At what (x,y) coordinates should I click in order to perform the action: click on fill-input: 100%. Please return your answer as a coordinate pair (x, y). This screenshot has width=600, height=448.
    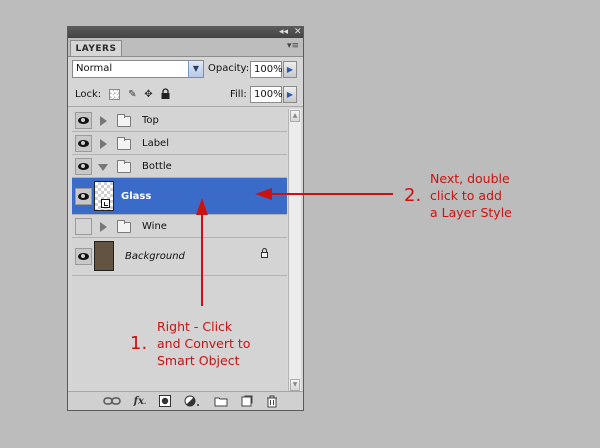
    Looking at the image, I should click on (266, 94).